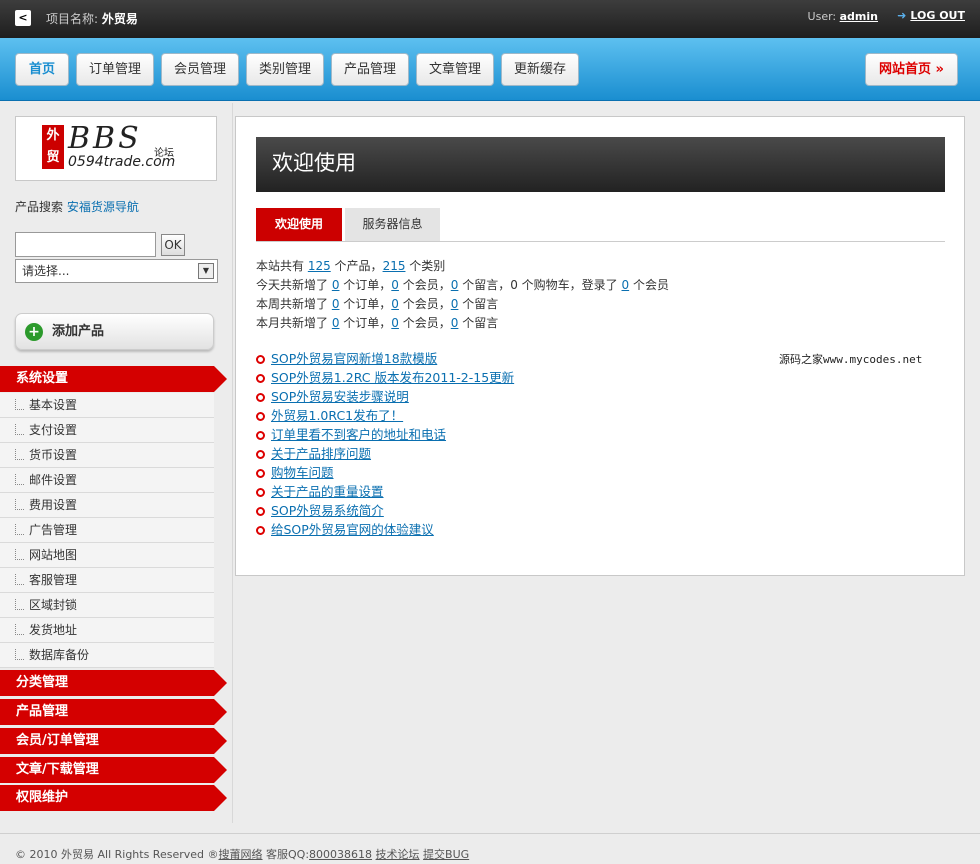 Image resolution: width=980 pixels, height=864 pixels. What do you see at coordinates (113, 798) in the screenshot?
I see `sidebar-section-permissions: 权限维护` at bounding box center [113, 798].